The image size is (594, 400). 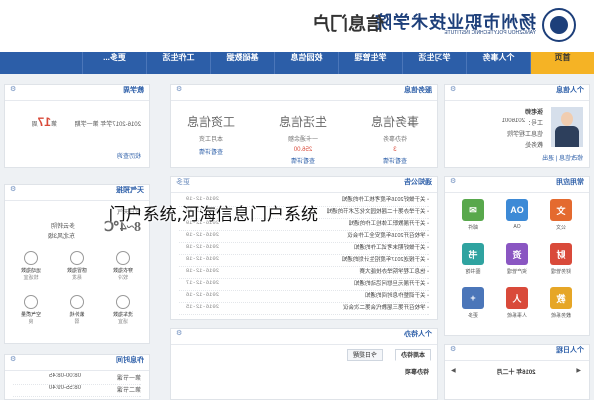 I want to click on mail-icon: ✉, so click(x=473, y=210).